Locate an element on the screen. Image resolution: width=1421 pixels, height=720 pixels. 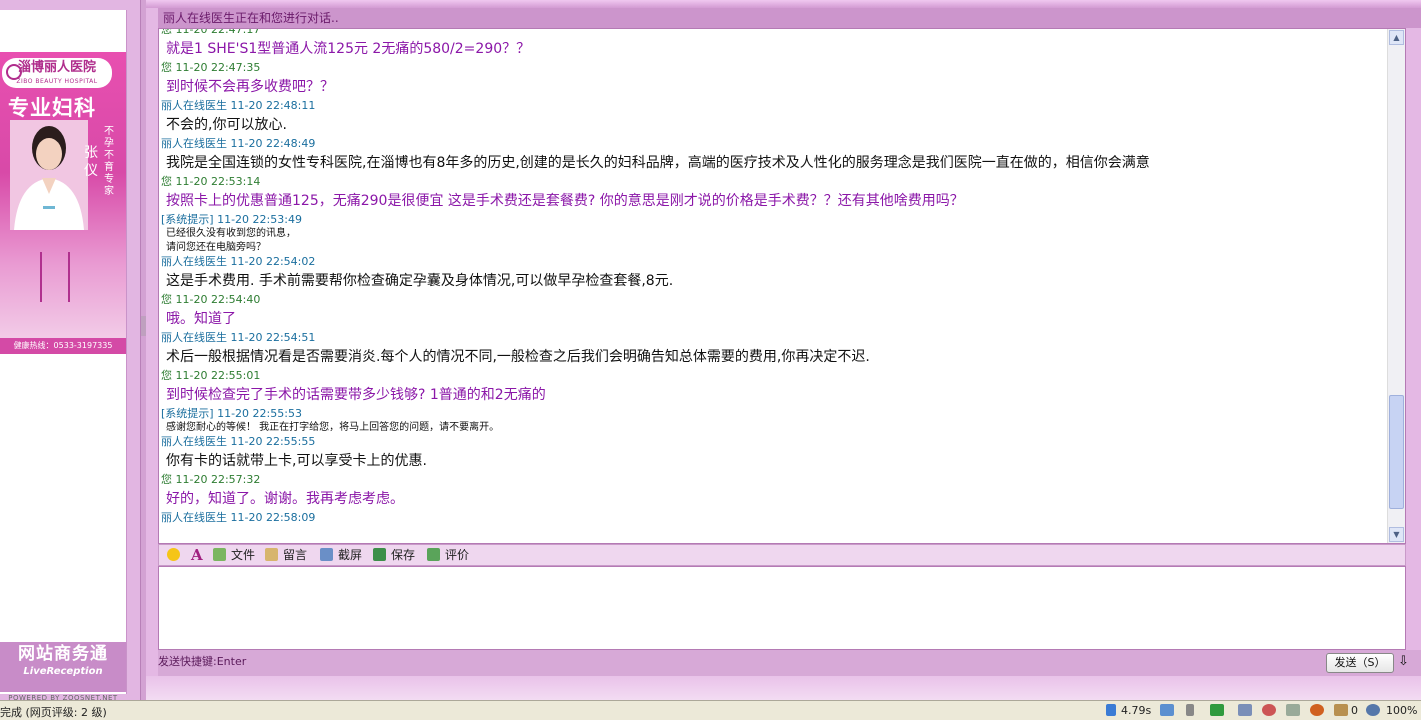
message-header: 您 11-20 22:54:40 is located at coordinates (211, 299).